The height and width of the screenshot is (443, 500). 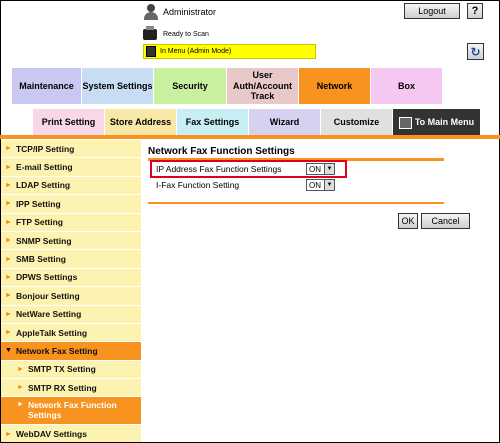 What do you see at coordinates (190, 86) in the screenshot?
I see `tab-security: Security` at bounding box center [190, 86].